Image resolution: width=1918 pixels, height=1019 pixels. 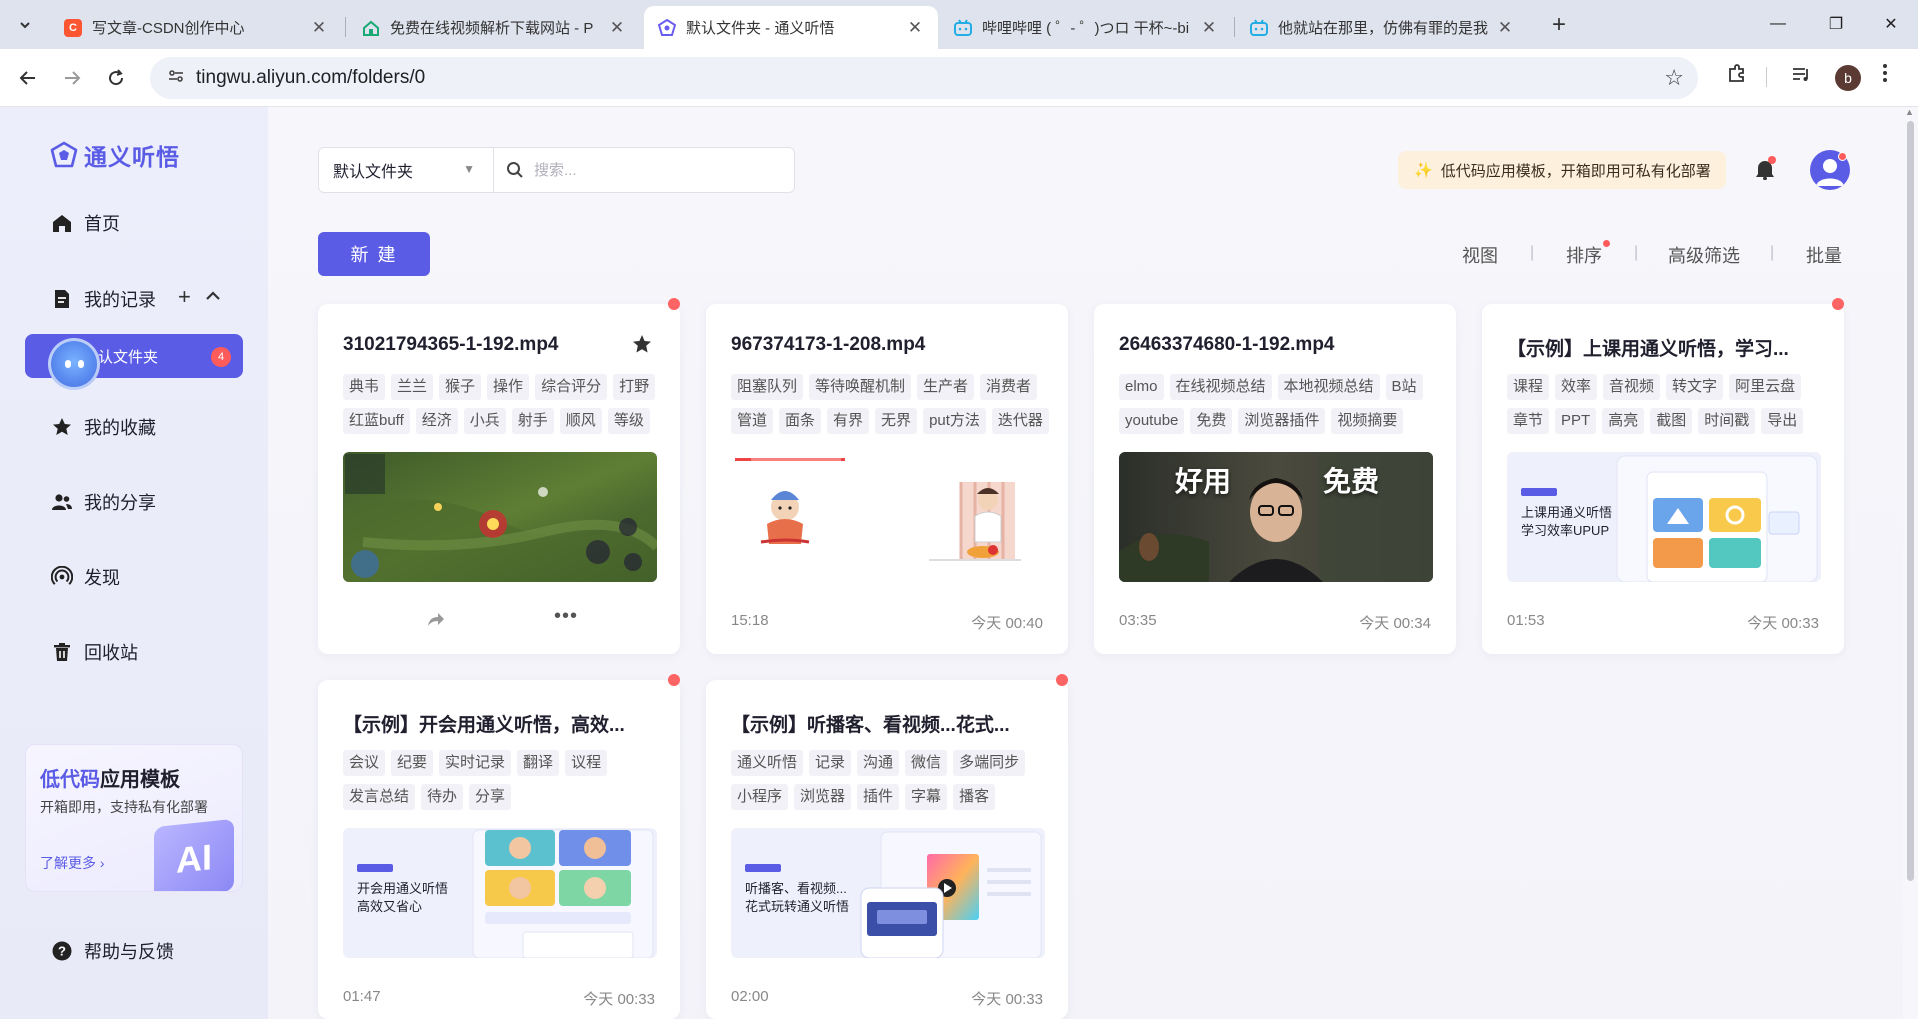 What do you see at coordinates (1801, 77) in the screenshot?
I see `media-control-icon` at bounding box center [1801, 77].